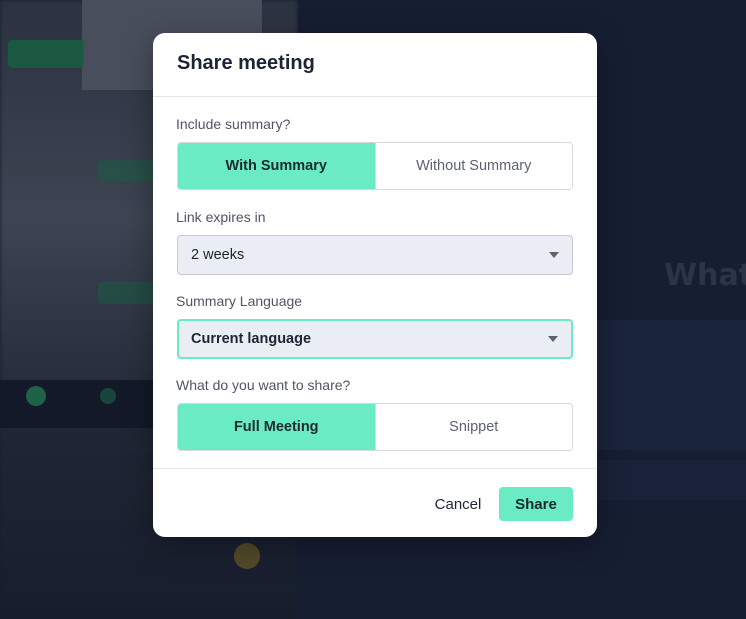 Image resolution: width=746 pixels, height=619 pixels. What do you see at coordinates (276, 166) in the screenshot?
I see `with-summary-option: With Summary` at bounding box center [276, 166].